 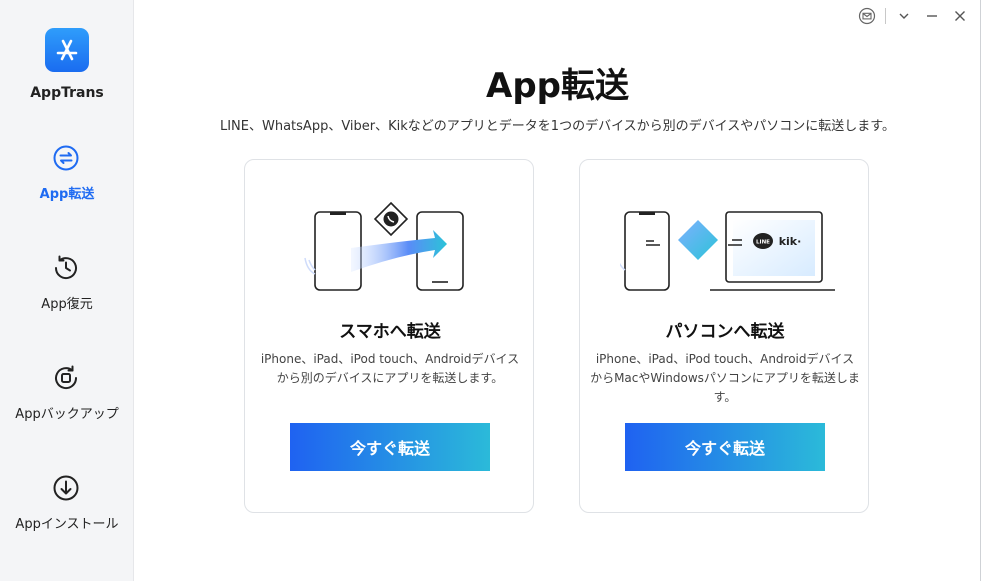 I want to click on kik-logo-text: kik·, so click(x=790, y=241).